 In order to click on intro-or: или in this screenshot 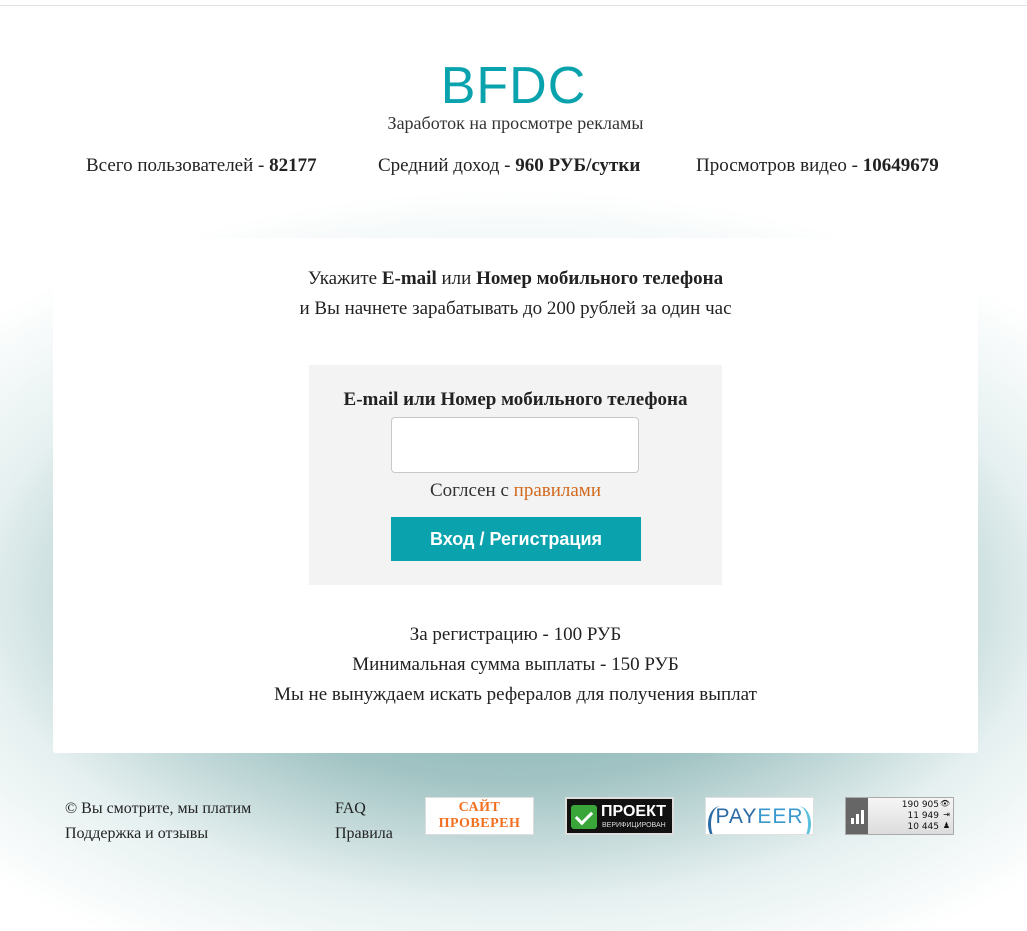, I will do `click(456, 278)`.